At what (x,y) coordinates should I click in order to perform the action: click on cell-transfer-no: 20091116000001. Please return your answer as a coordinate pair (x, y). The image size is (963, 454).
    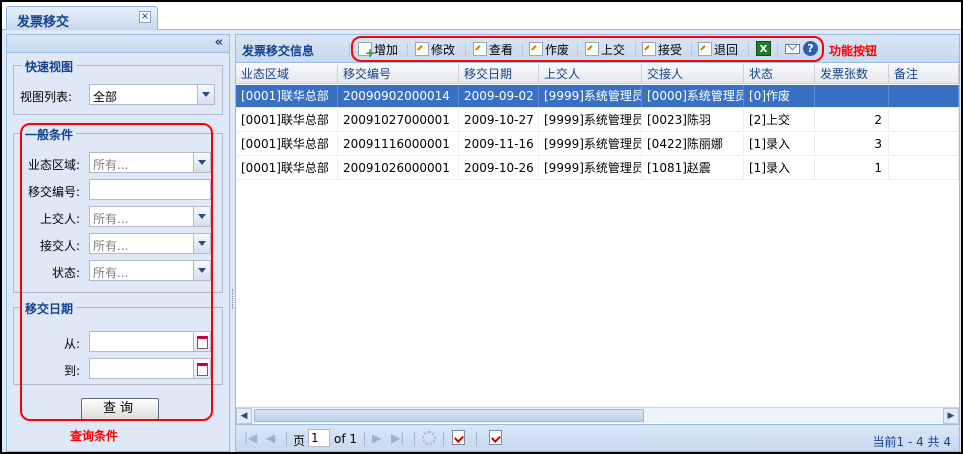
    Looking at the image, I should click on (398, 144).